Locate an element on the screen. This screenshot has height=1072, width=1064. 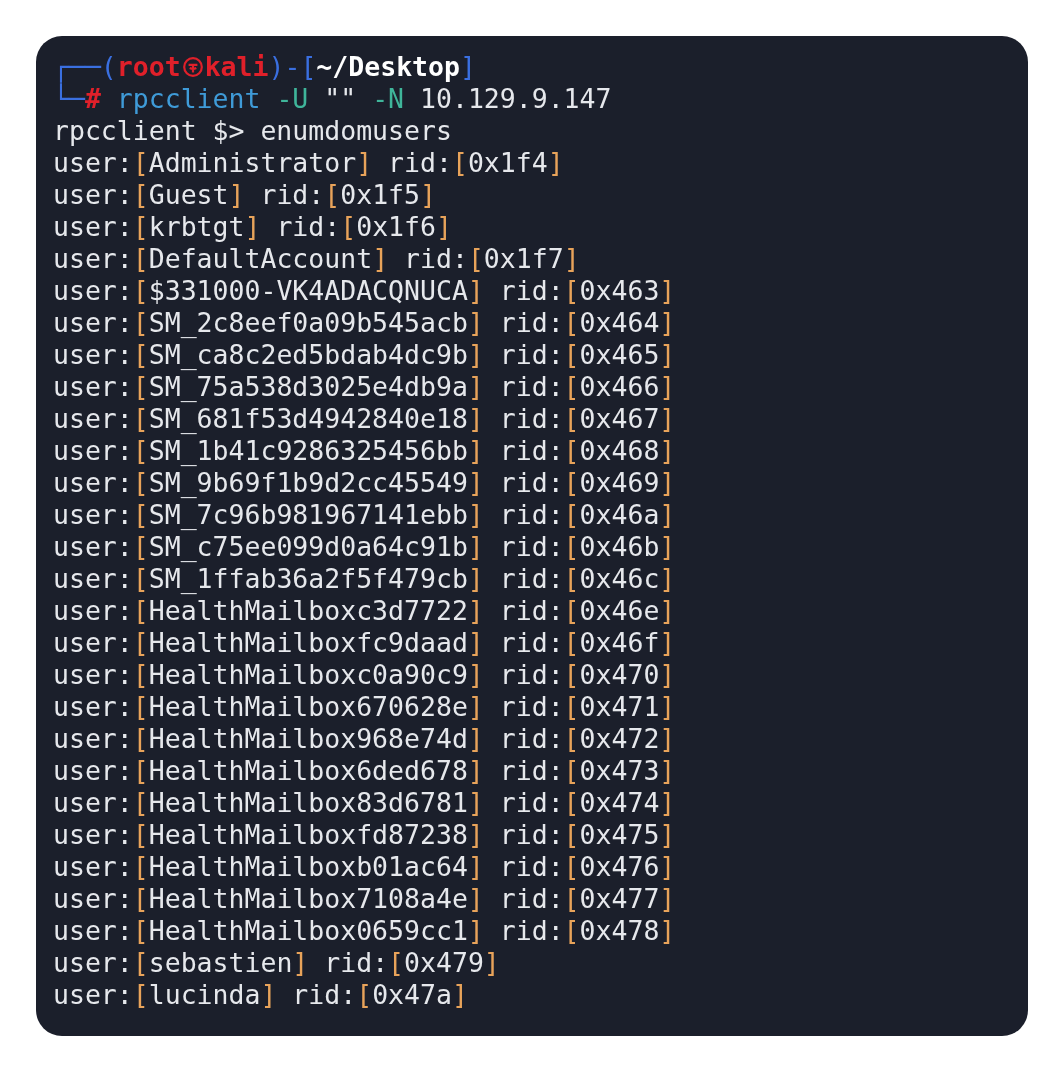
output-line: user:[SM_ca8c2ed5bdab4dc9b] rid:[0x465] is located at coordinates (364, 355).